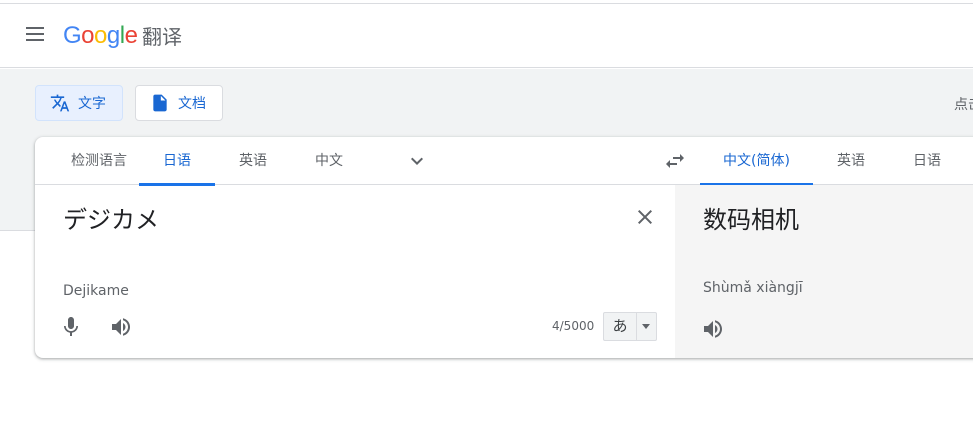 The image size is (973, 427). What do you see at coordinates (824, 271) in the screenshot?
I see `target-panel: 数码相机 Shùmǎ xiàngjī` at bounding box center [824, 271].